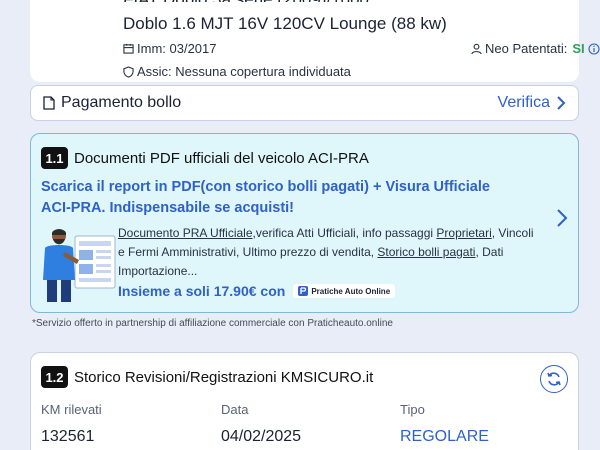 This screenshot has height=450, width=600. I want to click on partner-name: Pratiche Auto Online, so click(351, 291).